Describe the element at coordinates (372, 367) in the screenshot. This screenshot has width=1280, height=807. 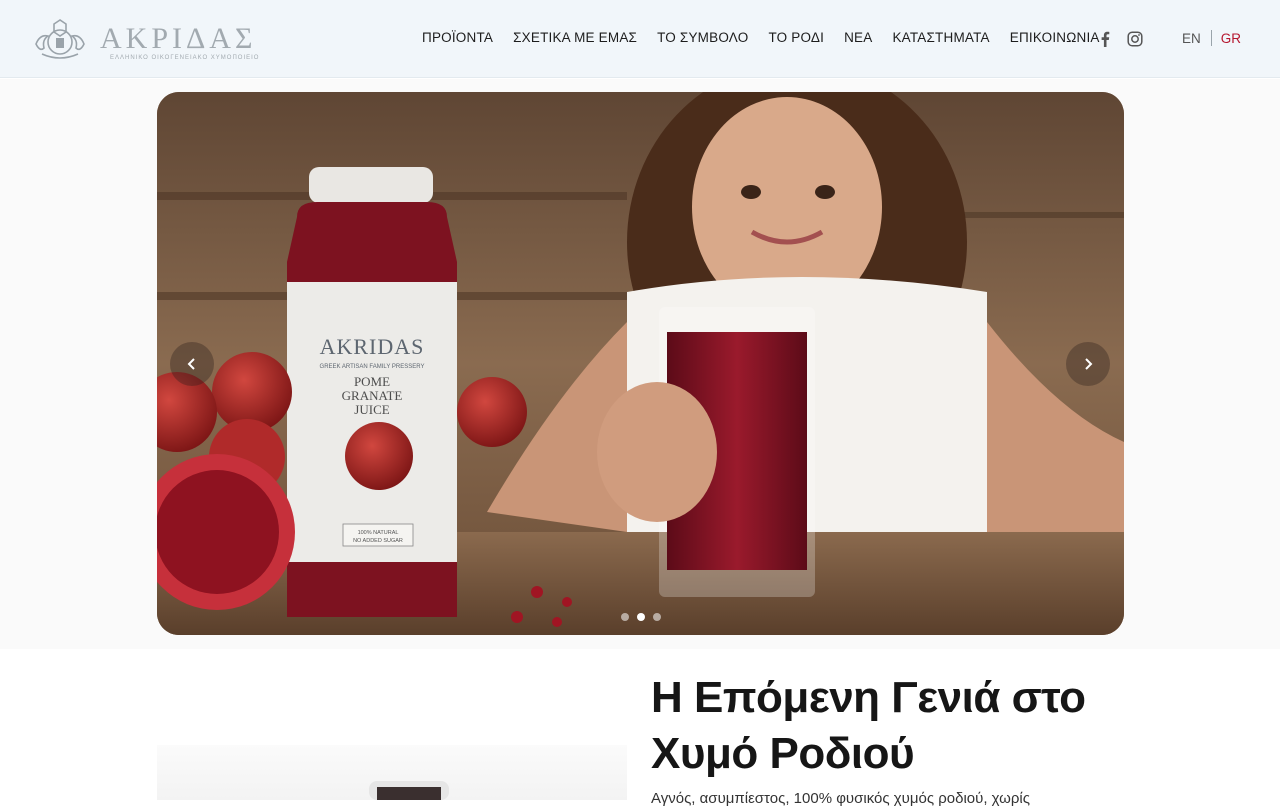
I see `bottle-subtitle: GREEK ARTISAN FAMILY PRESSERY` at that location.